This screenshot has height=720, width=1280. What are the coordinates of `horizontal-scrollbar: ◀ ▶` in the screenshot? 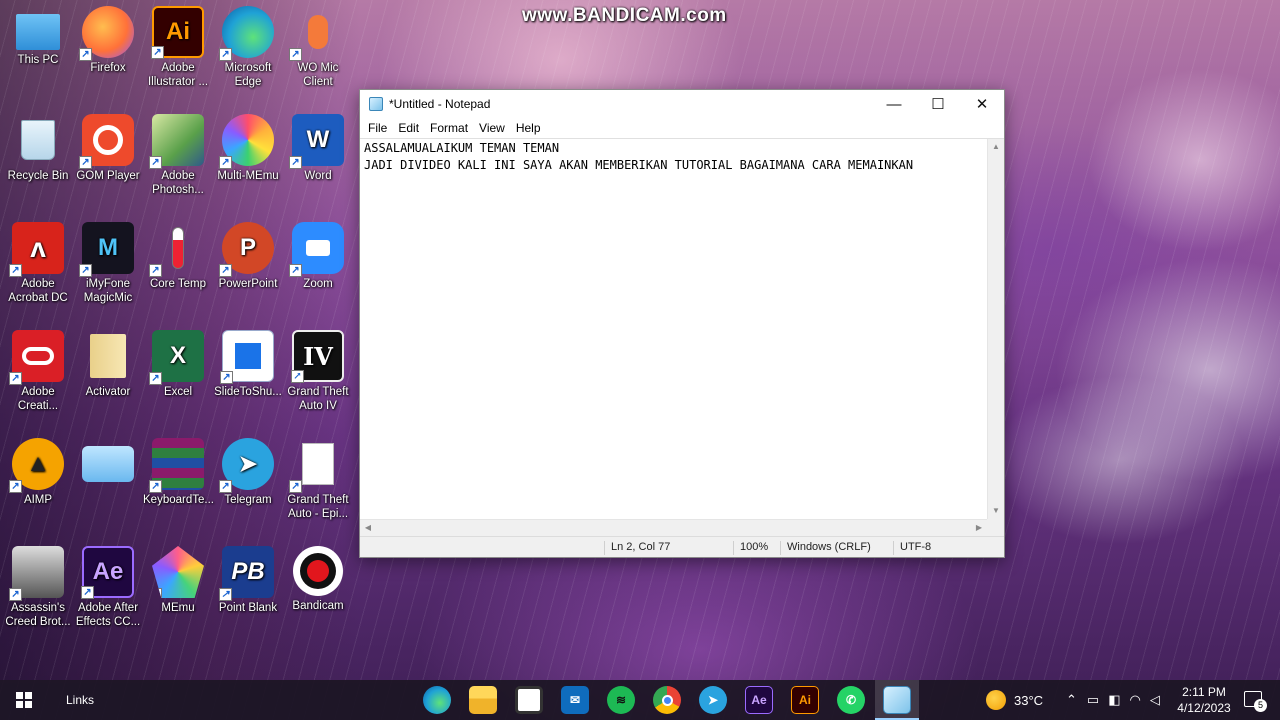 It's located at (673, 527).